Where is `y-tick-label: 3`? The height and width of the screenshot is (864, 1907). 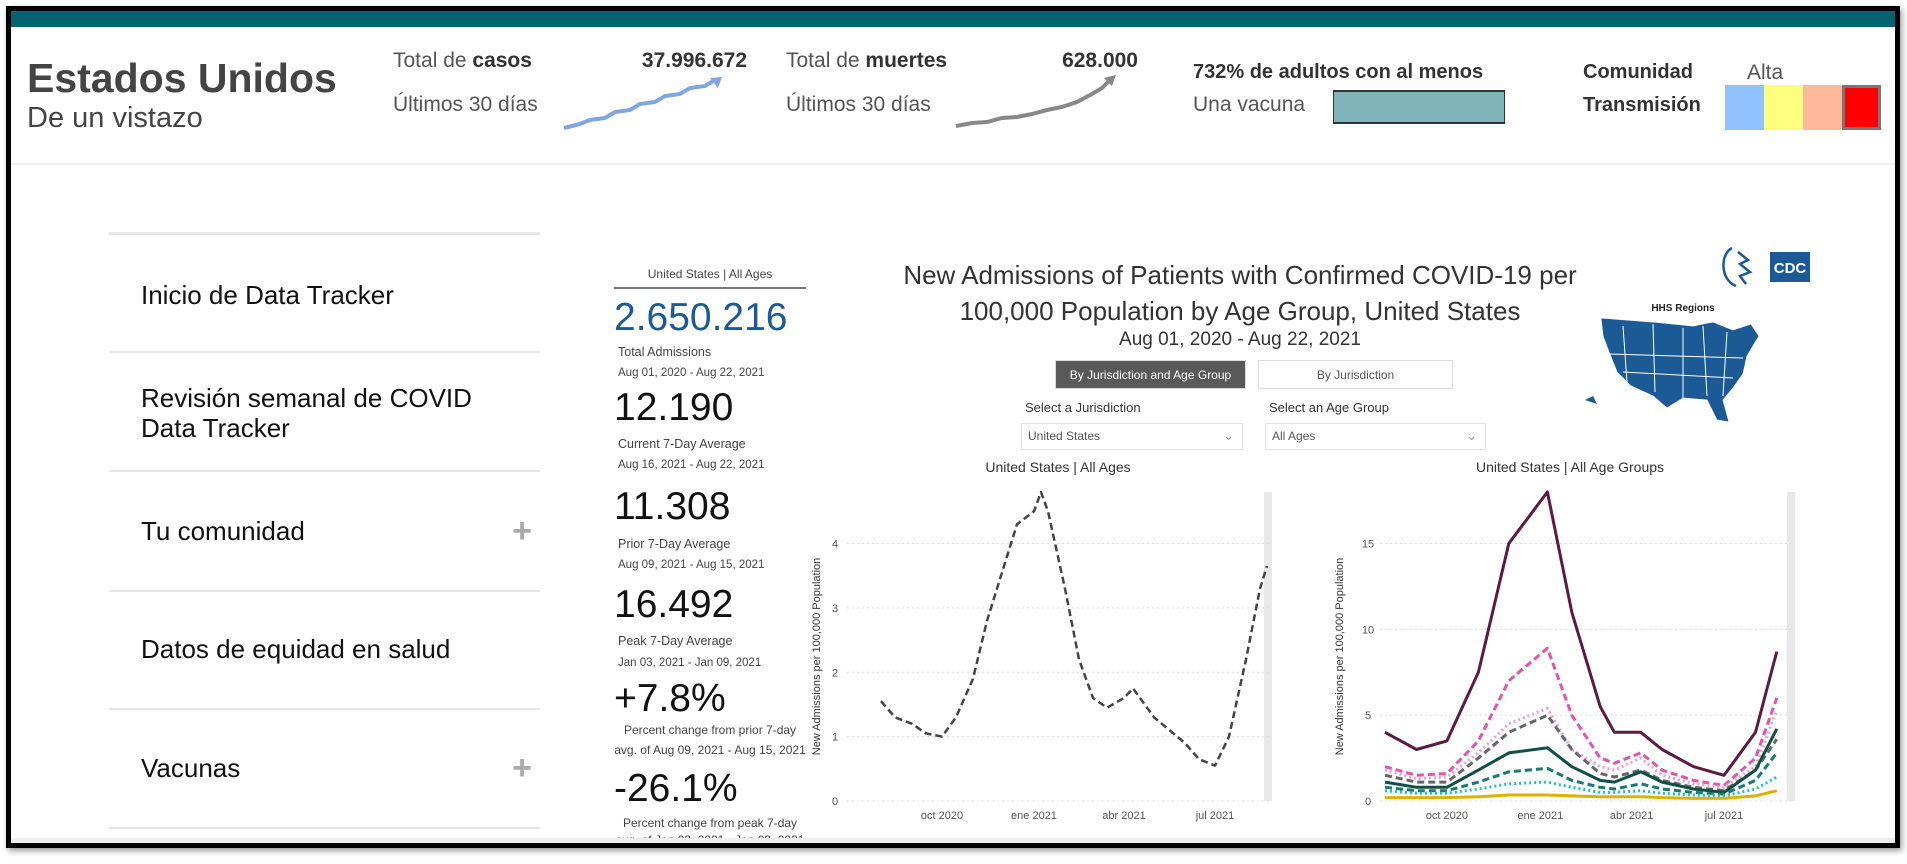 y-tick-label: 3 is located at coordinates (835, 609).